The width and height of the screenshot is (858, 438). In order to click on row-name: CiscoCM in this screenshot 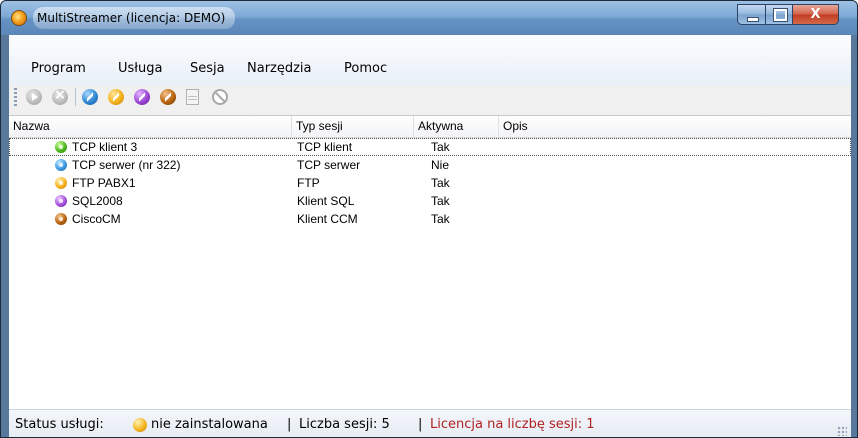, I will do `click(96, 219)`.